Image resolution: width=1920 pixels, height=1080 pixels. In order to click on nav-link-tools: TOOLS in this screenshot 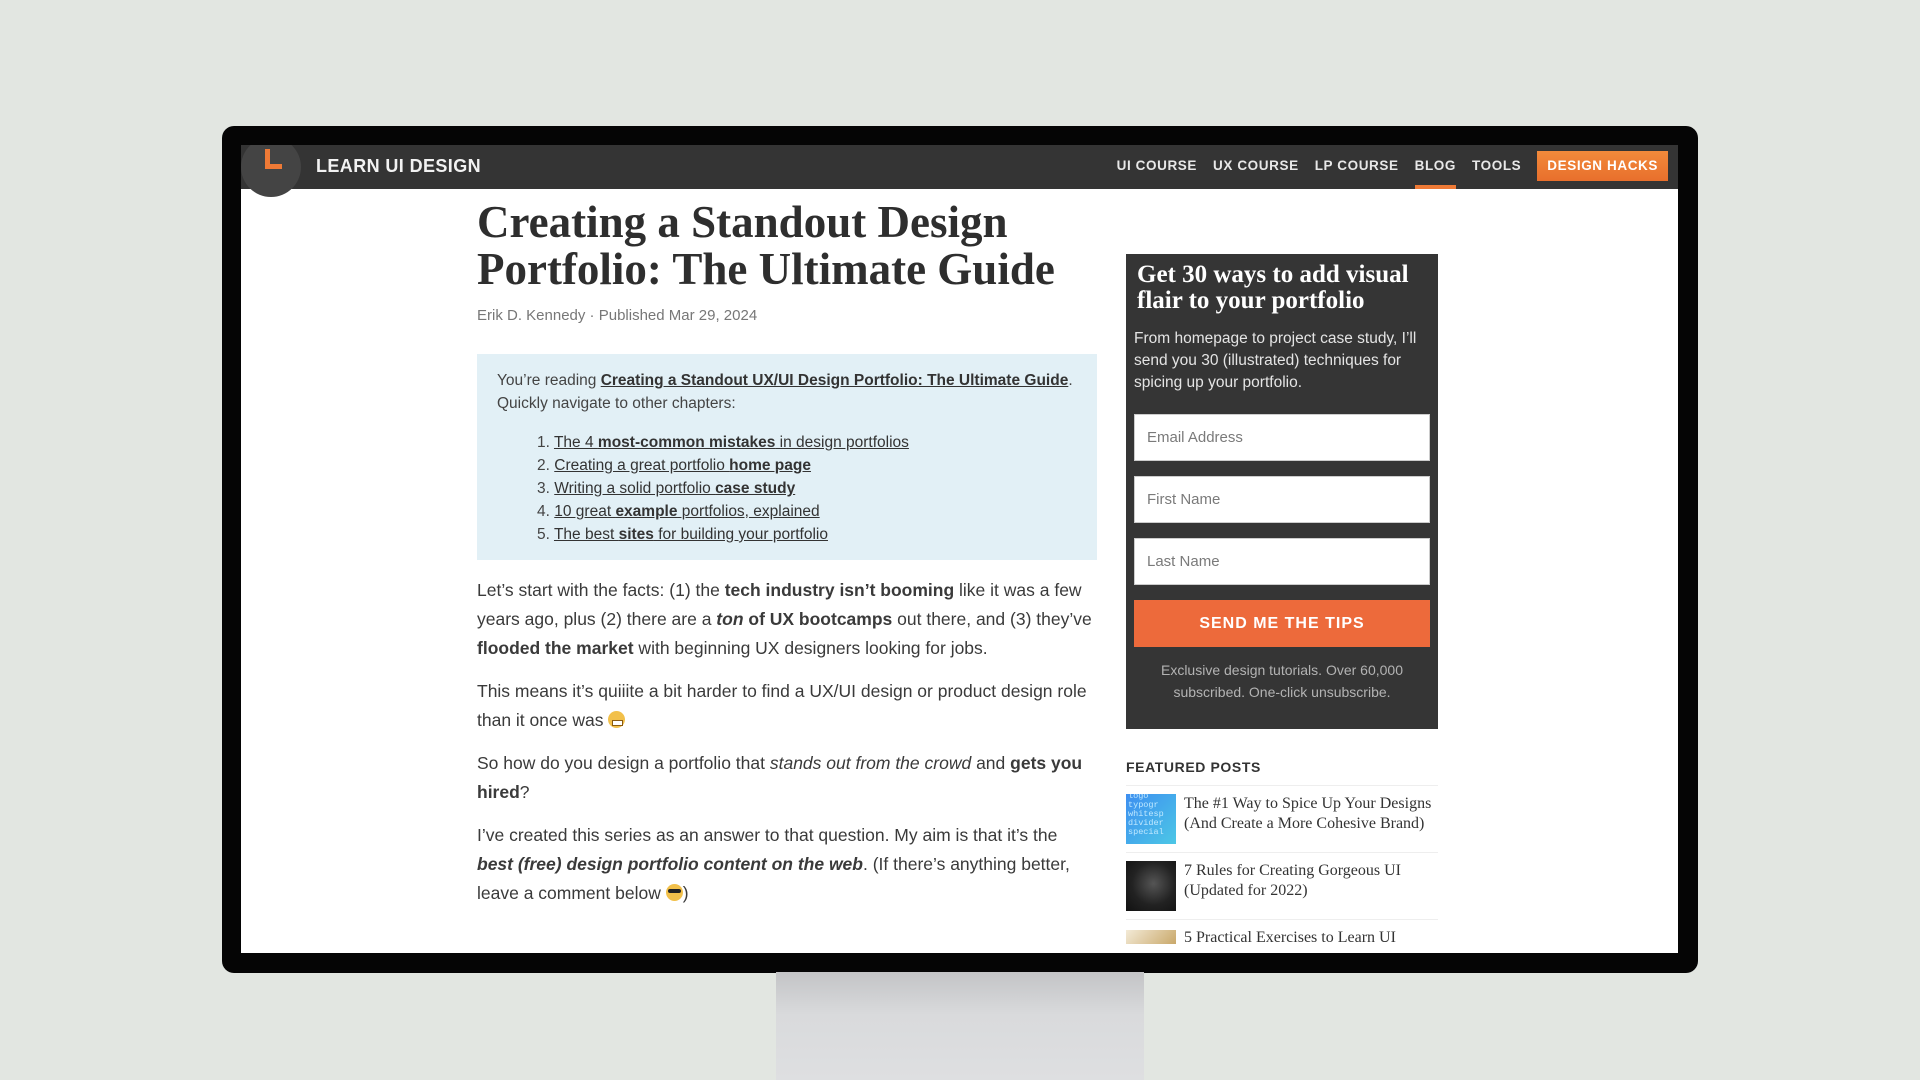, I will do `click(1496, 166)`.